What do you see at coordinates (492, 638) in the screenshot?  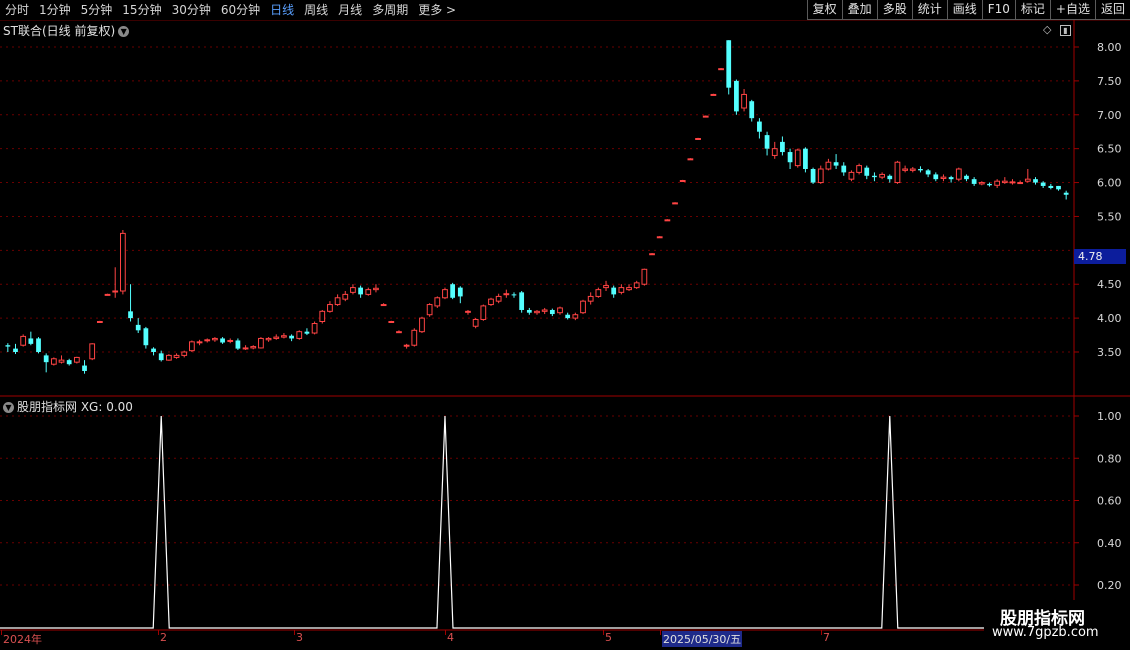 I see `x-axis: 2024年 2 3 4 5 2025/05/30/五 7` at bounding box center [492, 638].